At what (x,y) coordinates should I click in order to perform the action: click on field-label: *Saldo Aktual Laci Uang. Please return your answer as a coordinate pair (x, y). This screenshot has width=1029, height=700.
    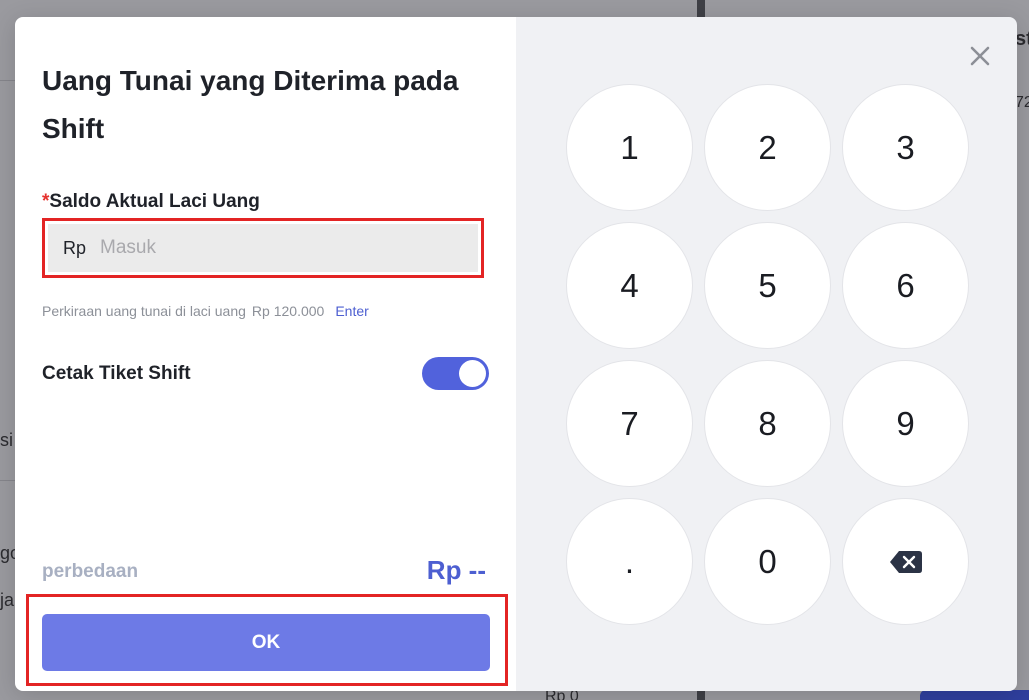
    Looking at the image, I should click on (151, 202).